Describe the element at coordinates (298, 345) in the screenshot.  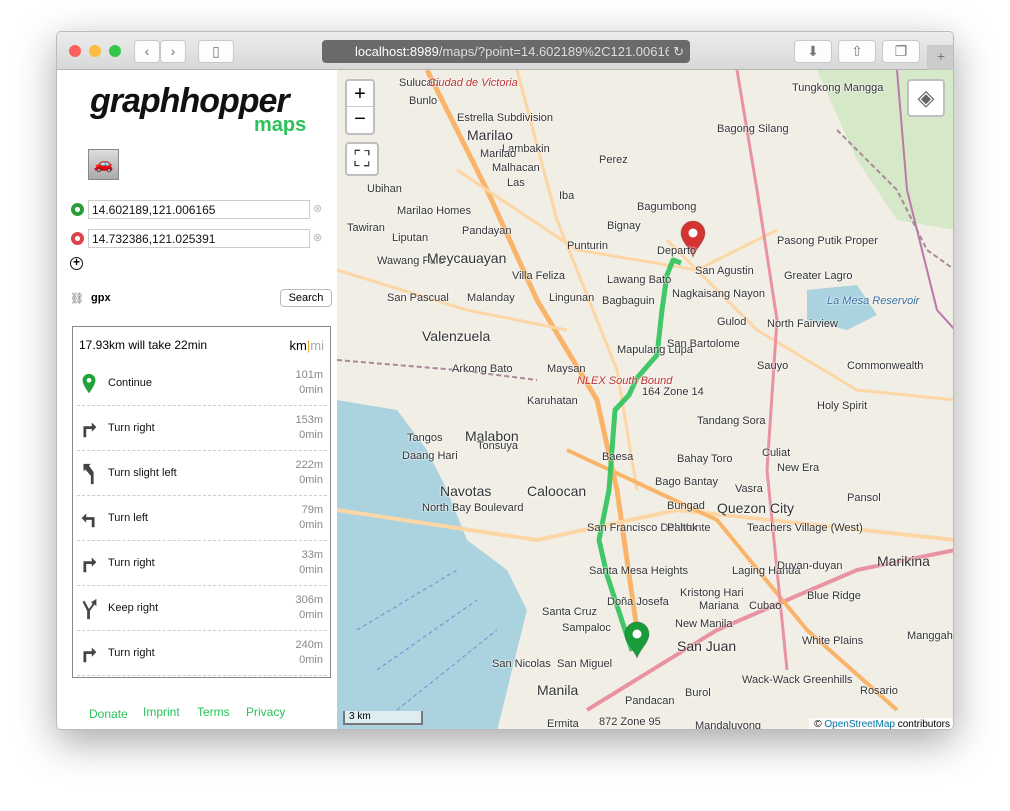
I see `unit-km: km` at that location.